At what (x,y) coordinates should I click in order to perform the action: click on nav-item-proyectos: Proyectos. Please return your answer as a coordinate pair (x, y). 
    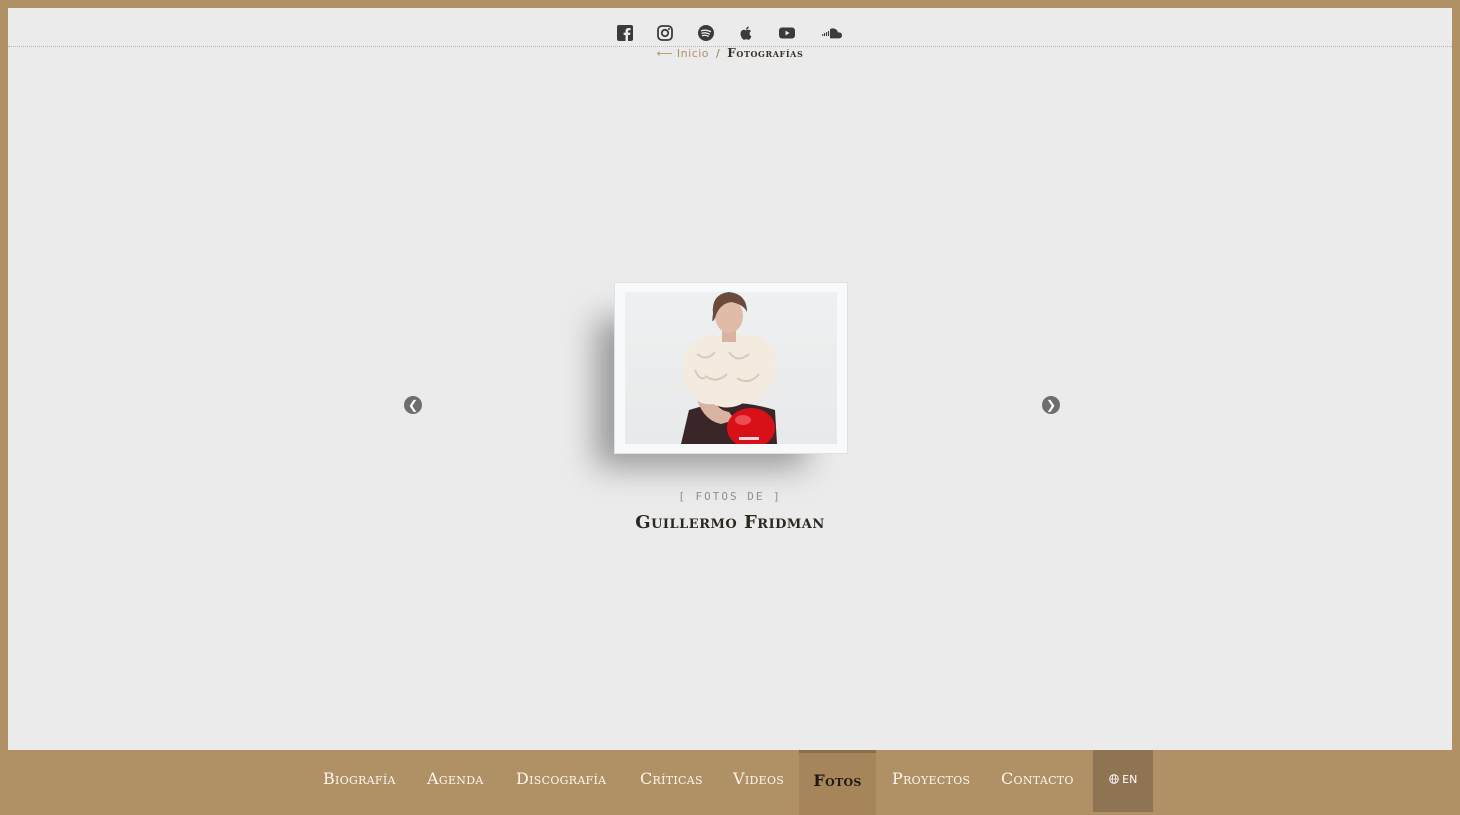
    Looking at the image, I should click on (931, 781).